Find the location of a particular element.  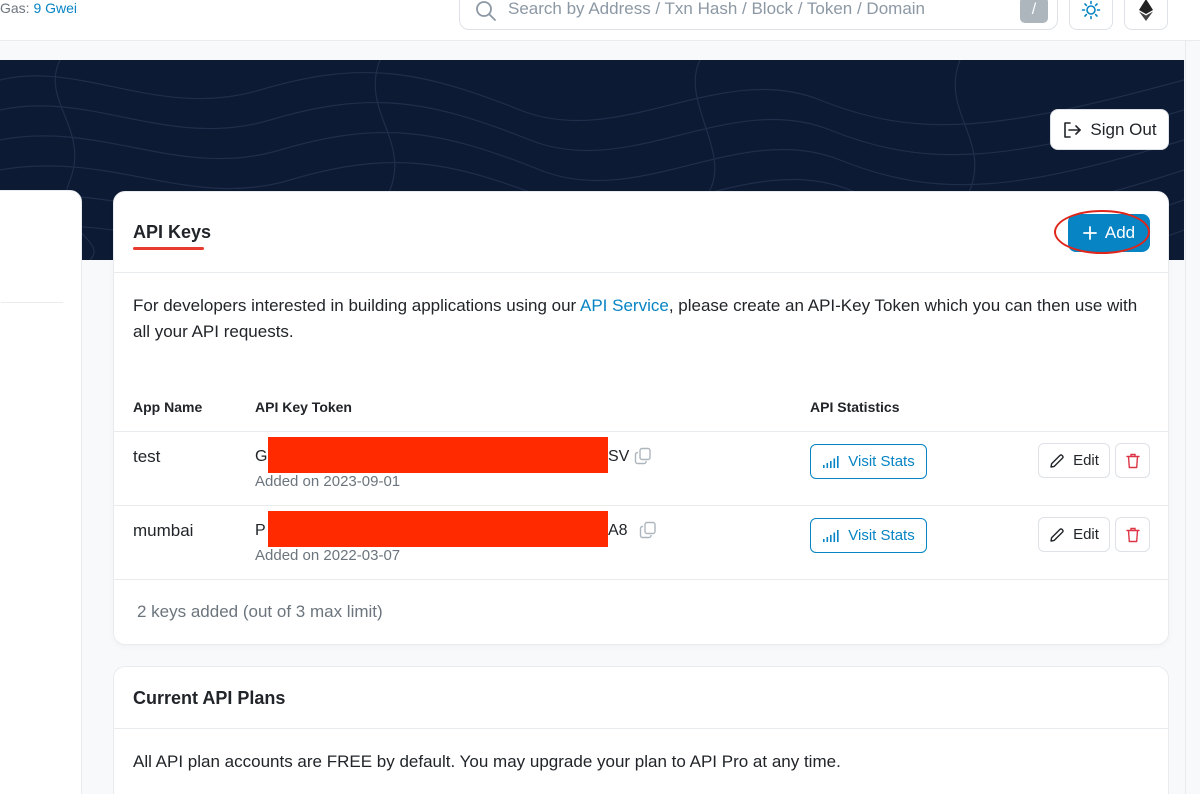

api-keys-title: API Keys is located at coordinates (172, 232).